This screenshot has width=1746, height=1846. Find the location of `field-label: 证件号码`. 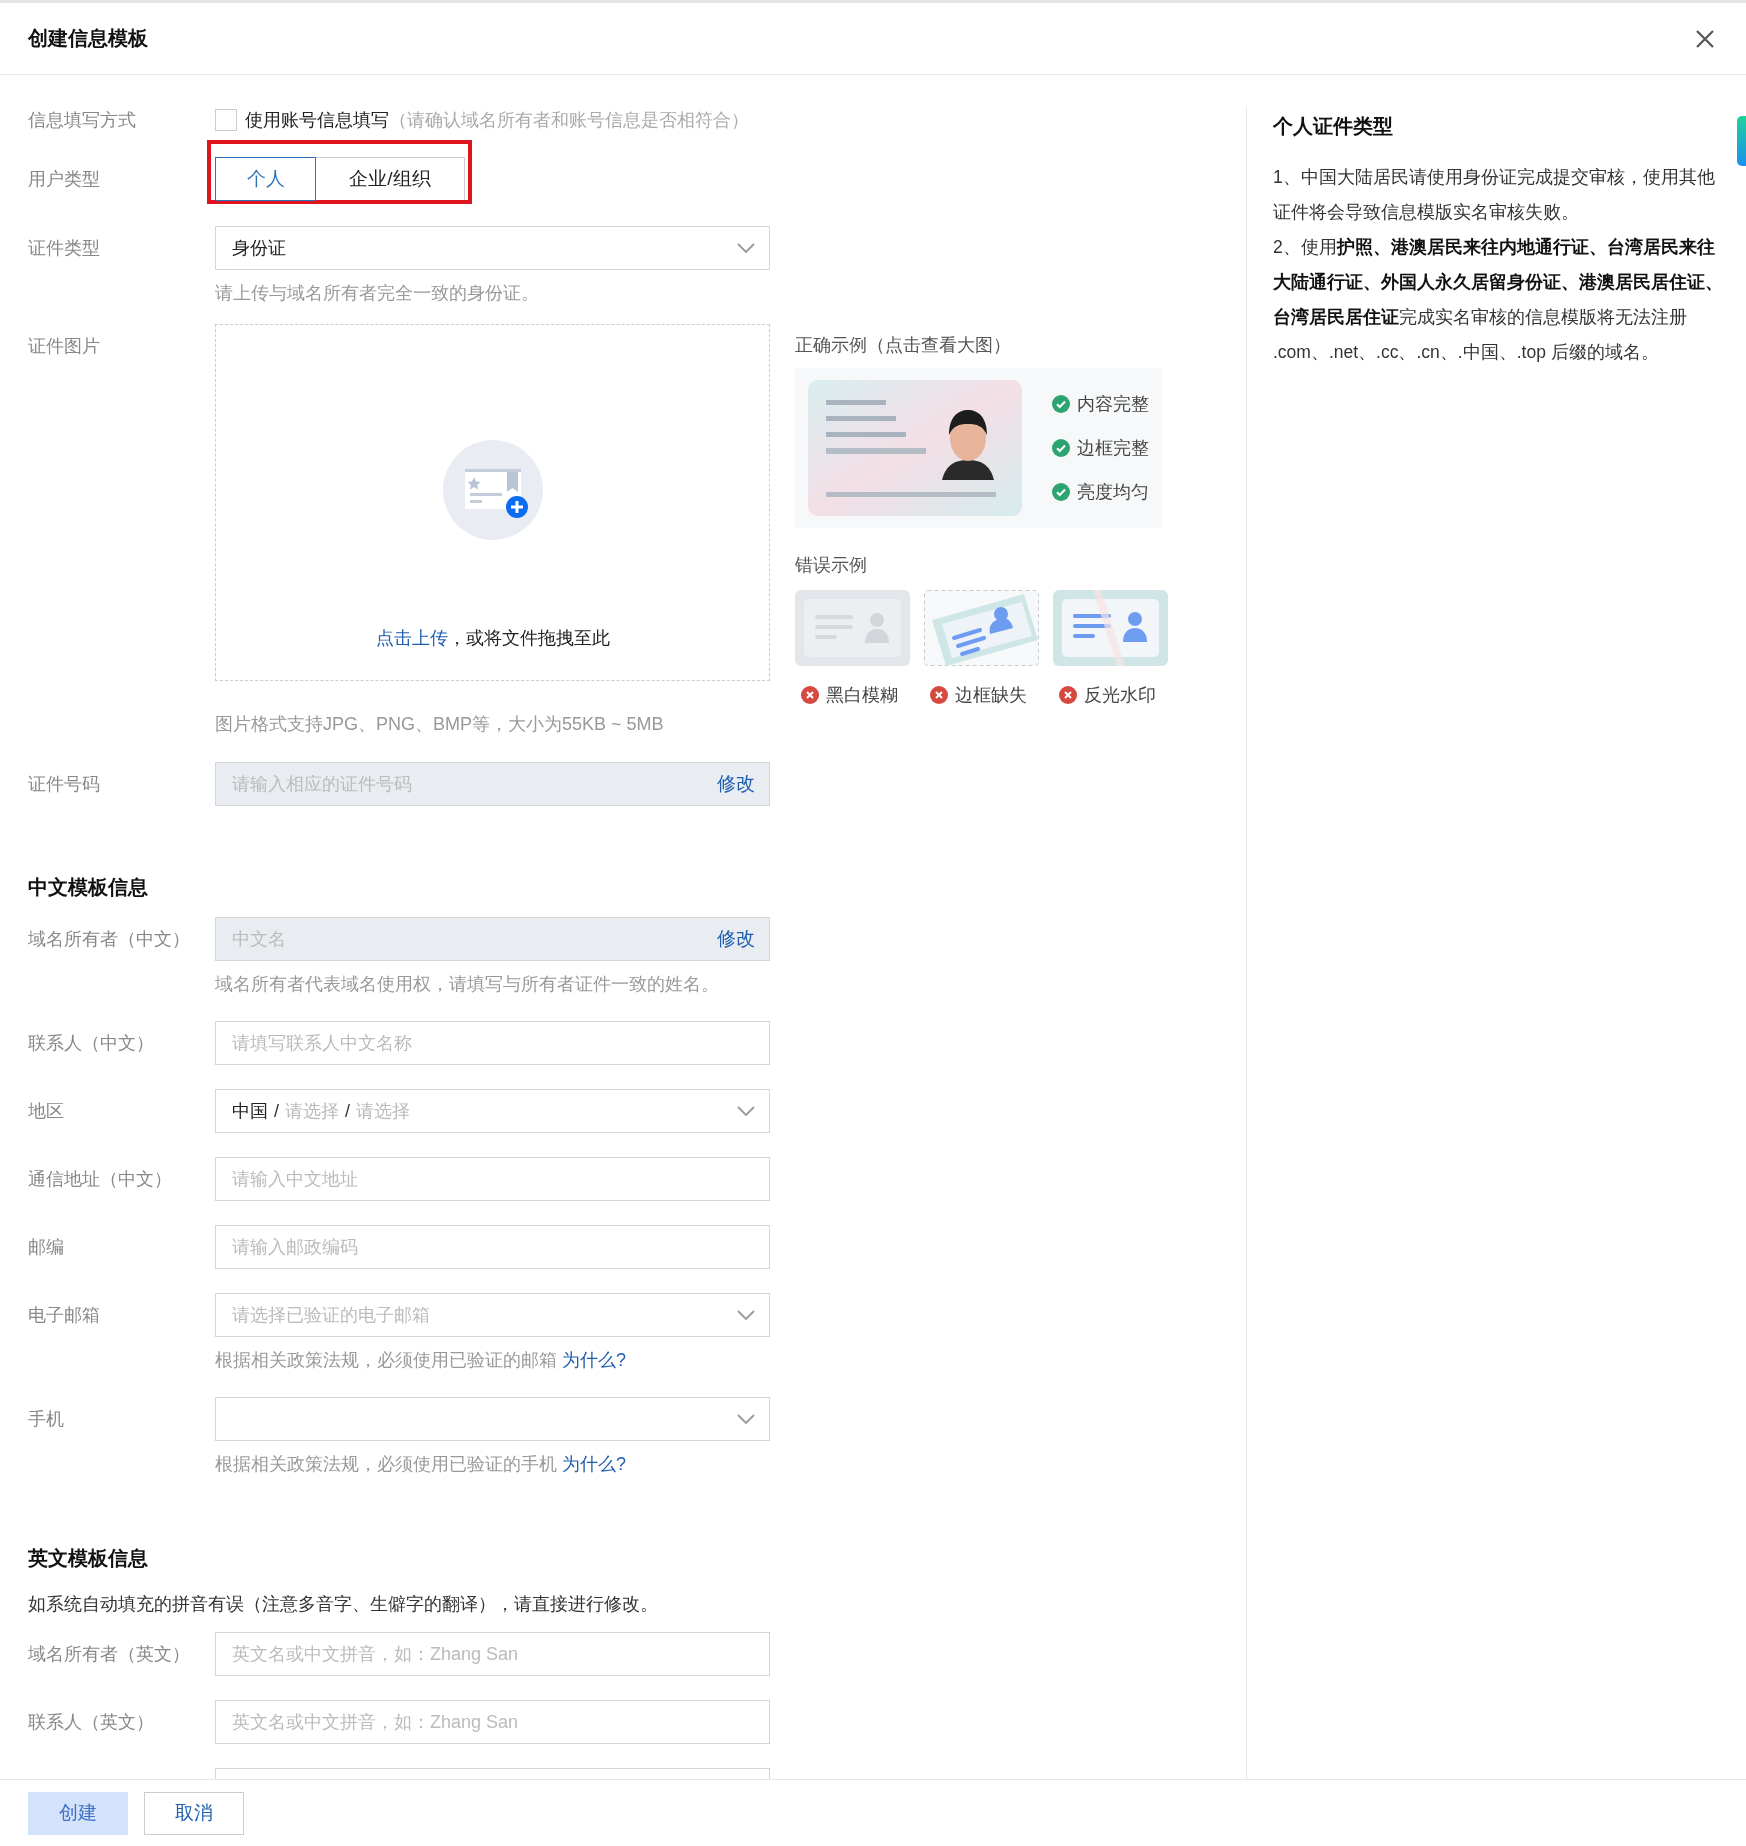

field-label: 证件号码 is located at coordinates (64, 784).